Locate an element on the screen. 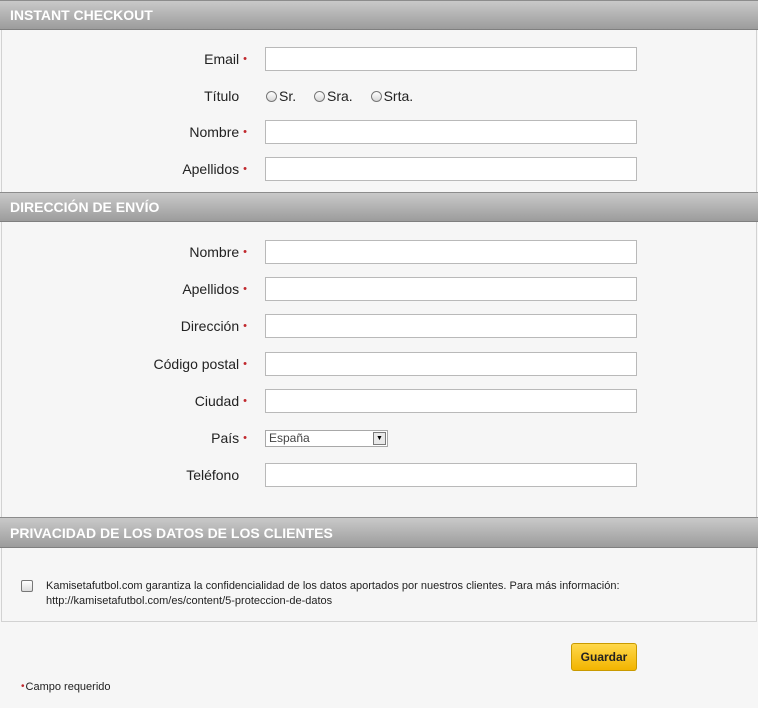 The image size is (758, 708). ship-first-name-field is located at coordinates (451, 252).